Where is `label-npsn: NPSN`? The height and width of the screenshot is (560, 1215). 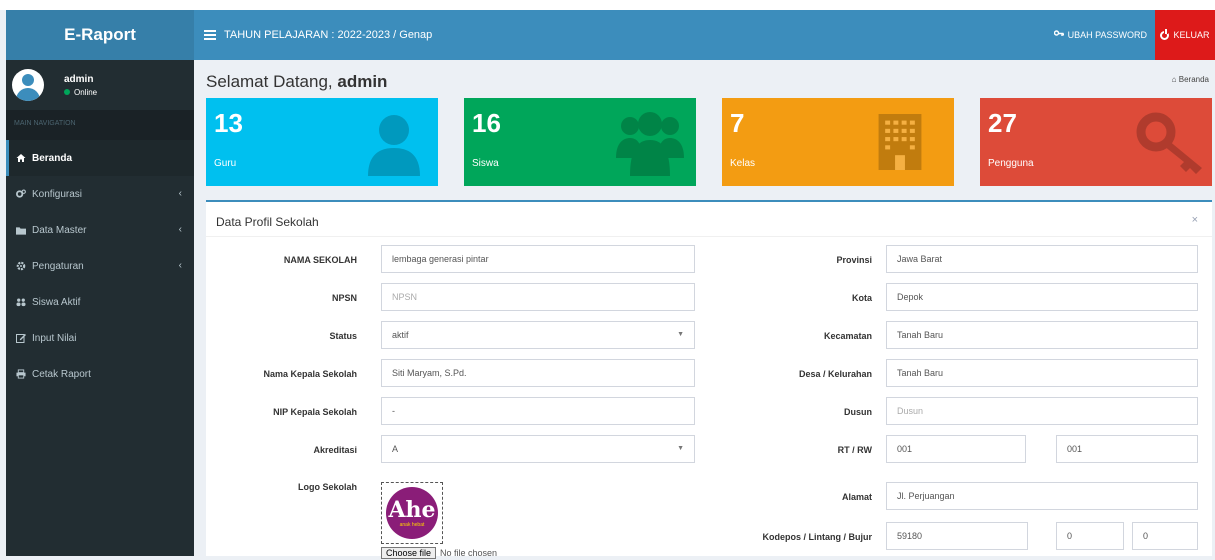
label-npsn: NPSN is located at coordinates (344, 298).